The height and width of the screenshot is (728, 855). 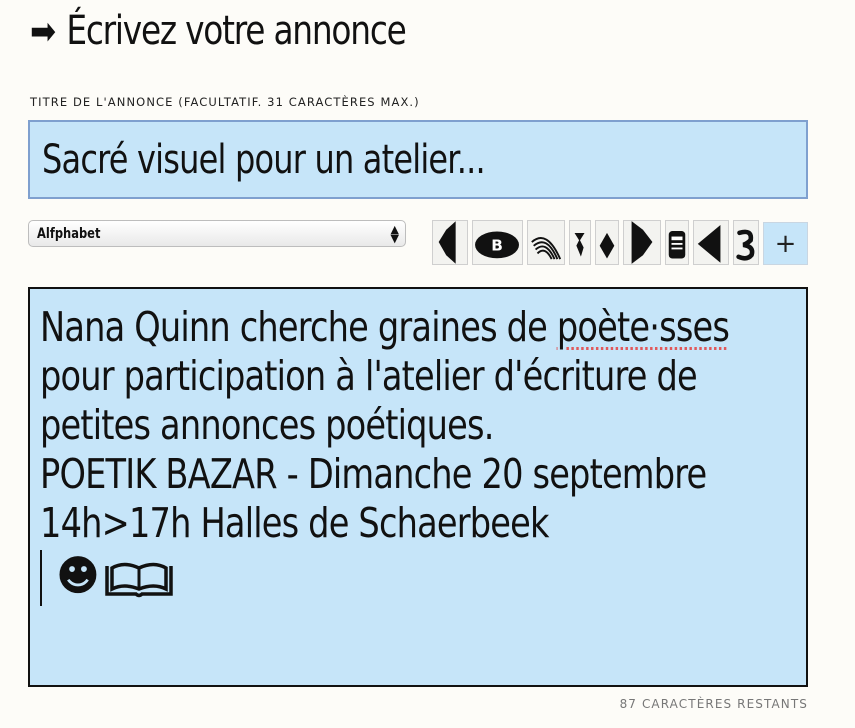 What do you see at coordinates (217, 233) in the screenshot?
I see `font-select: Alfphabet ▲ ▼` at bounding box center [217, 233].